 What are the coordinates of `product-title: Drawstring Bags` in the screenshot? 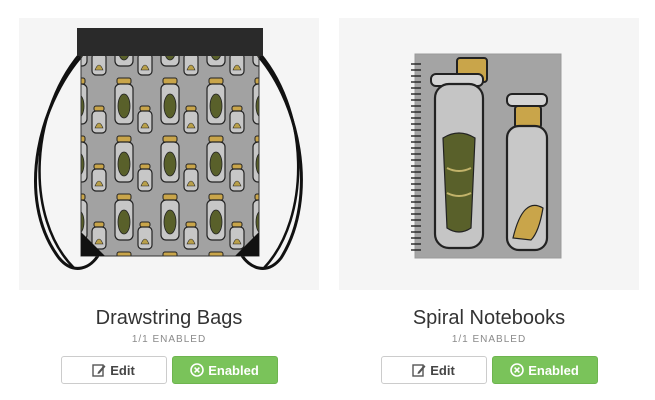 It's located at (169, 318).